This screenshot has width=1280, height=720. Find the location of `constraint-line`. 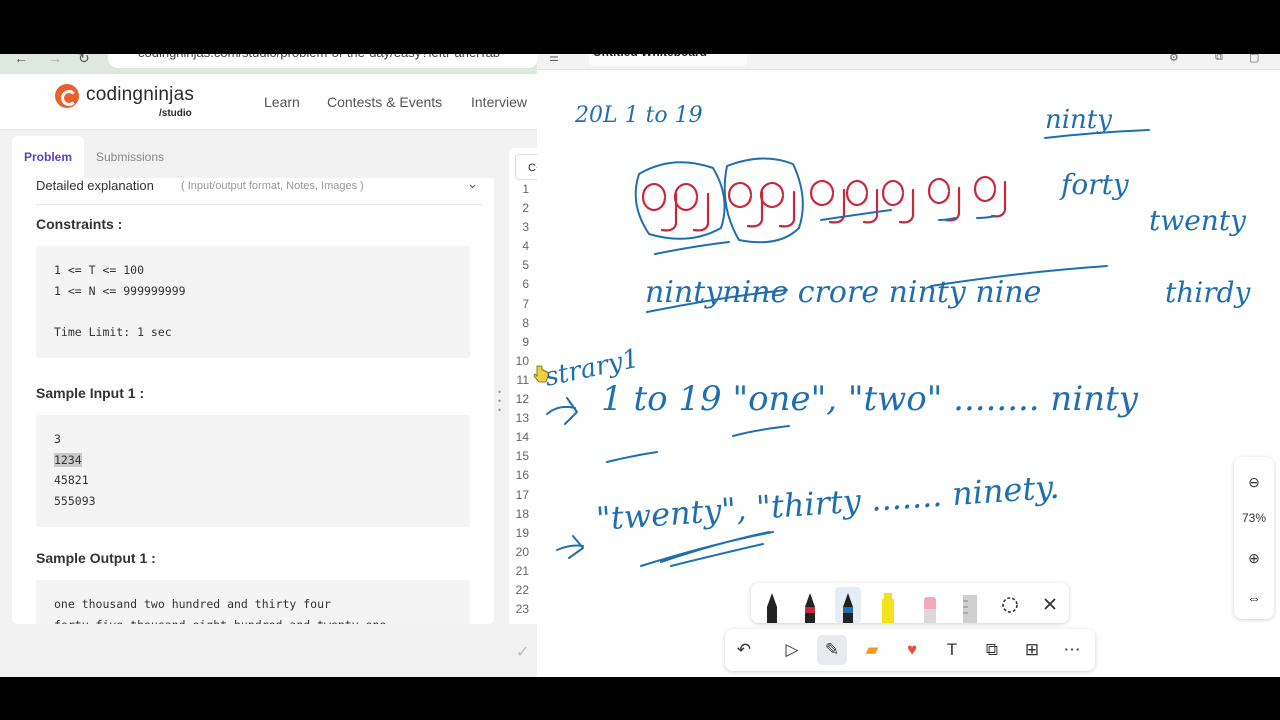

constraint-line is located at coordinates (253, 311).